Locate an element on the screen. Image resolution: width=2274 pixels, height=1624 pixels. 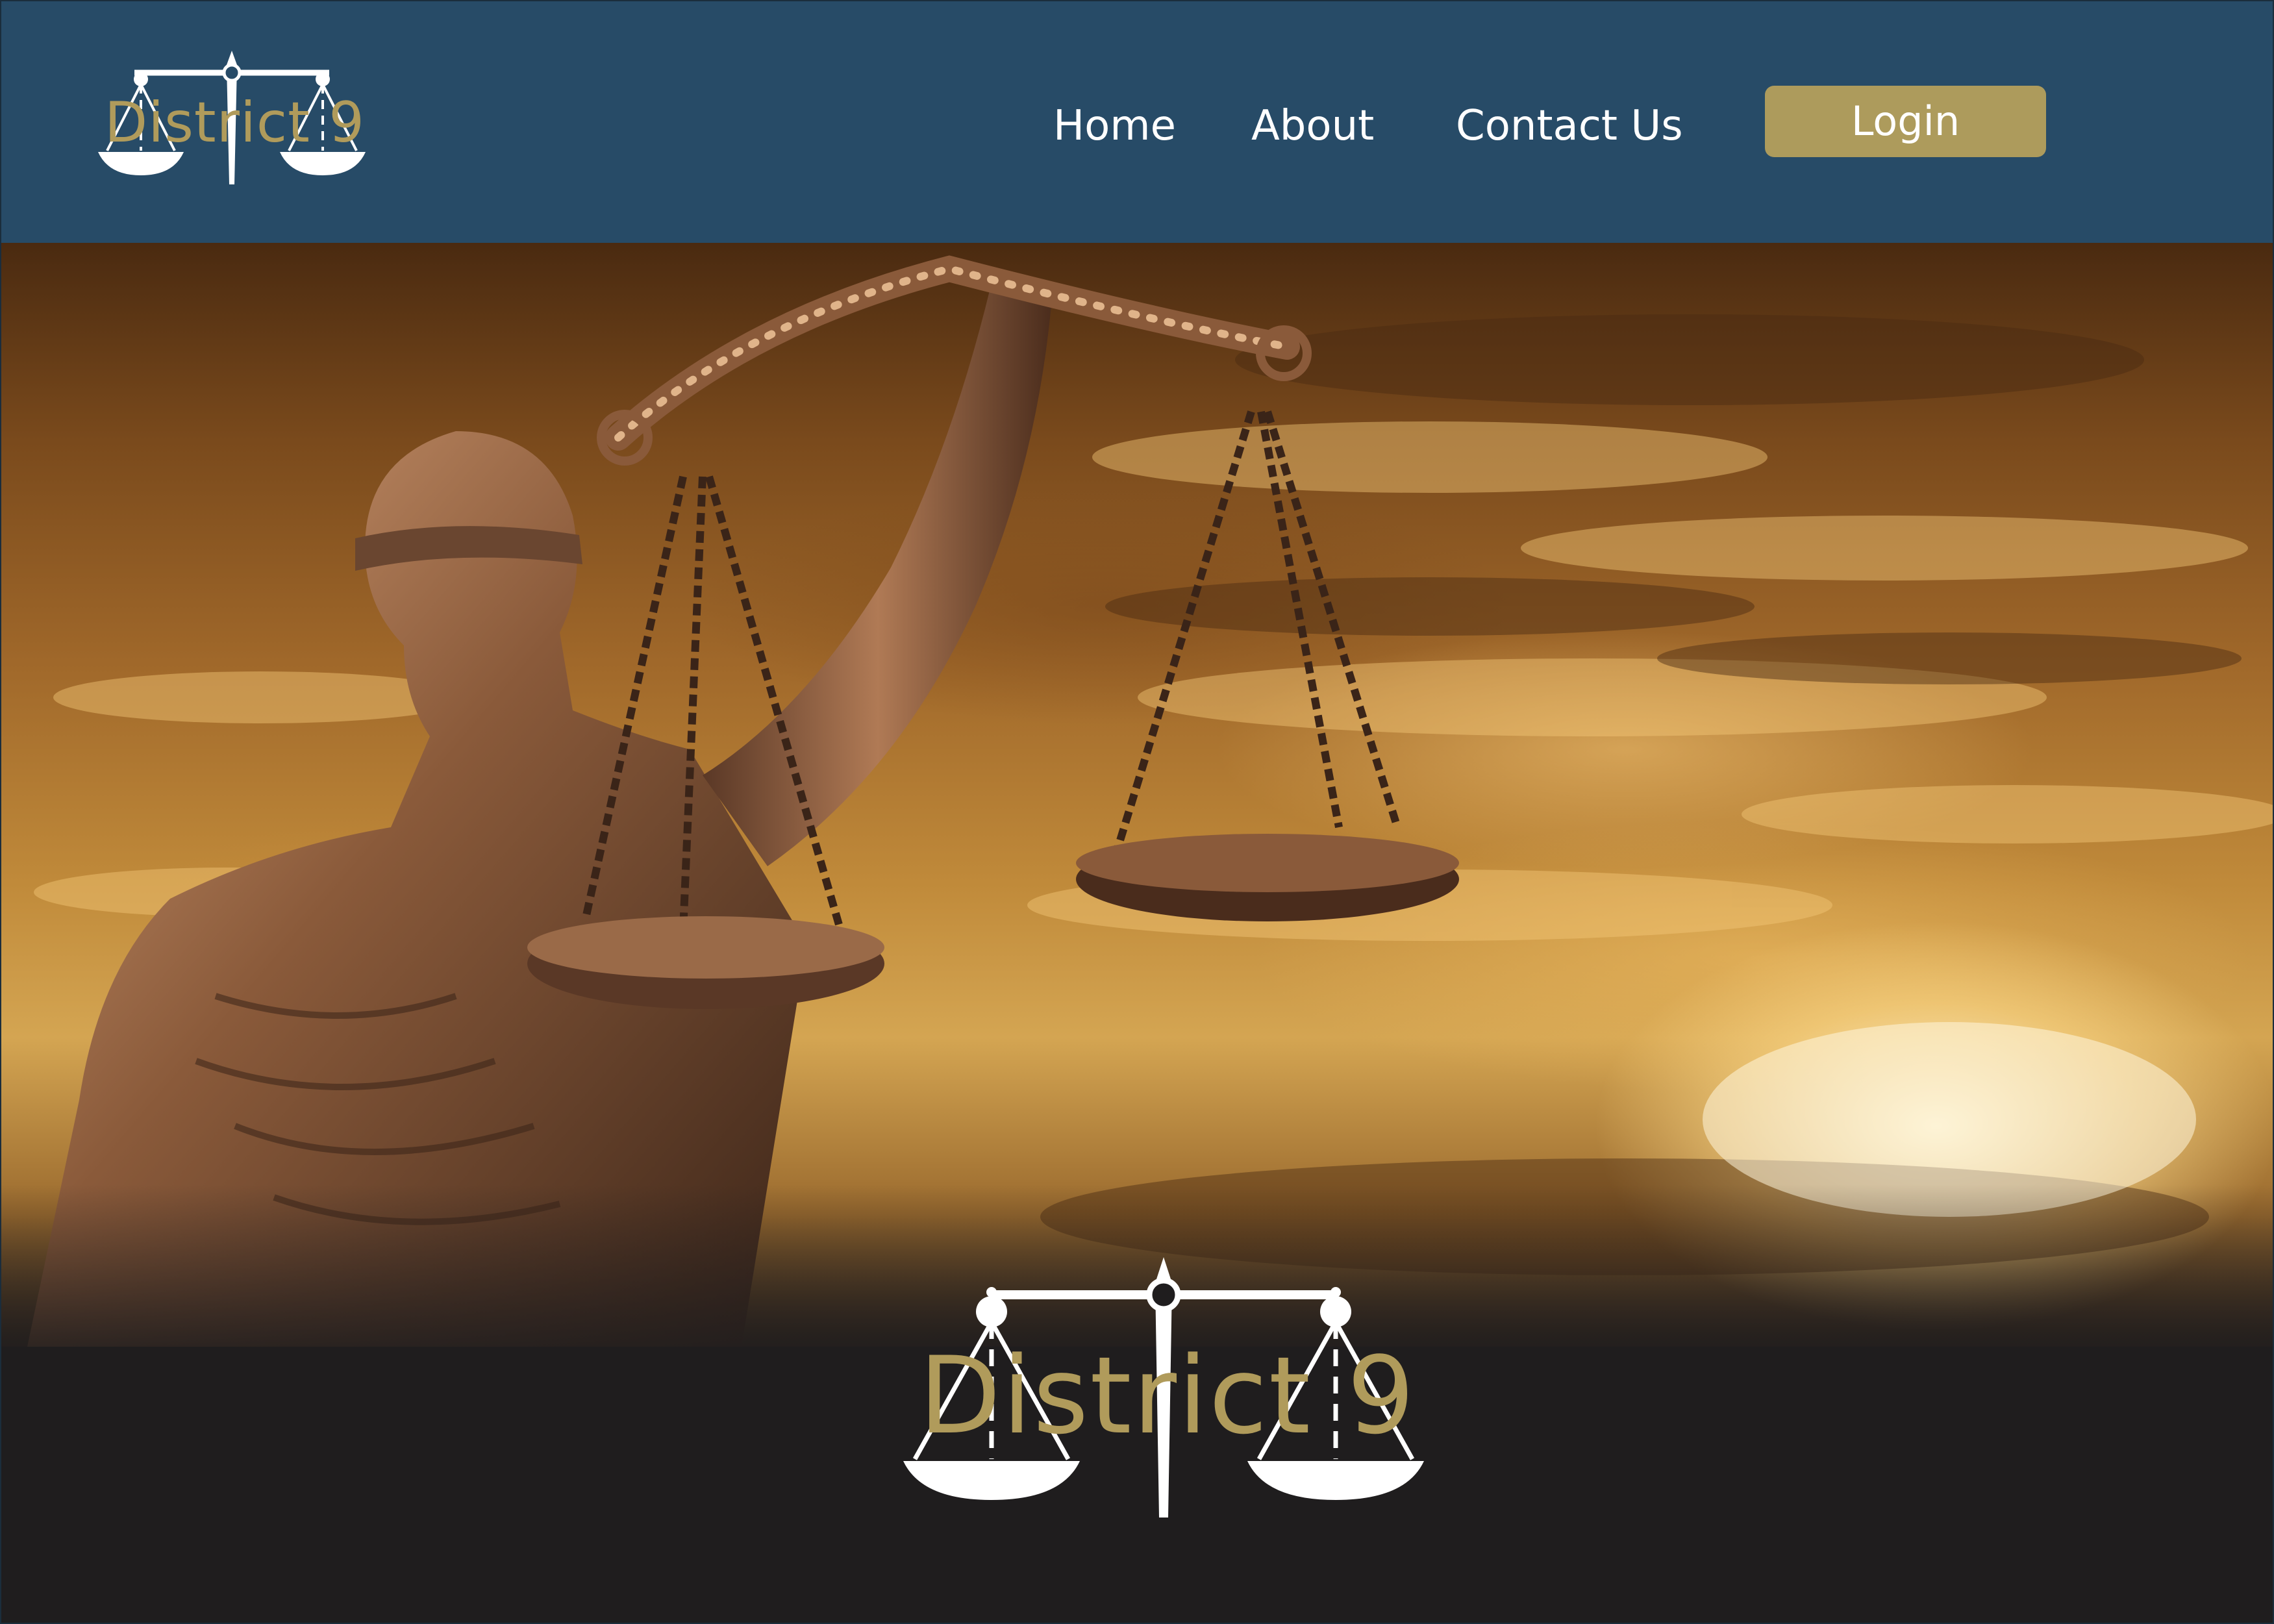
nav-about-link: About is located at coordinates (1312, 126).